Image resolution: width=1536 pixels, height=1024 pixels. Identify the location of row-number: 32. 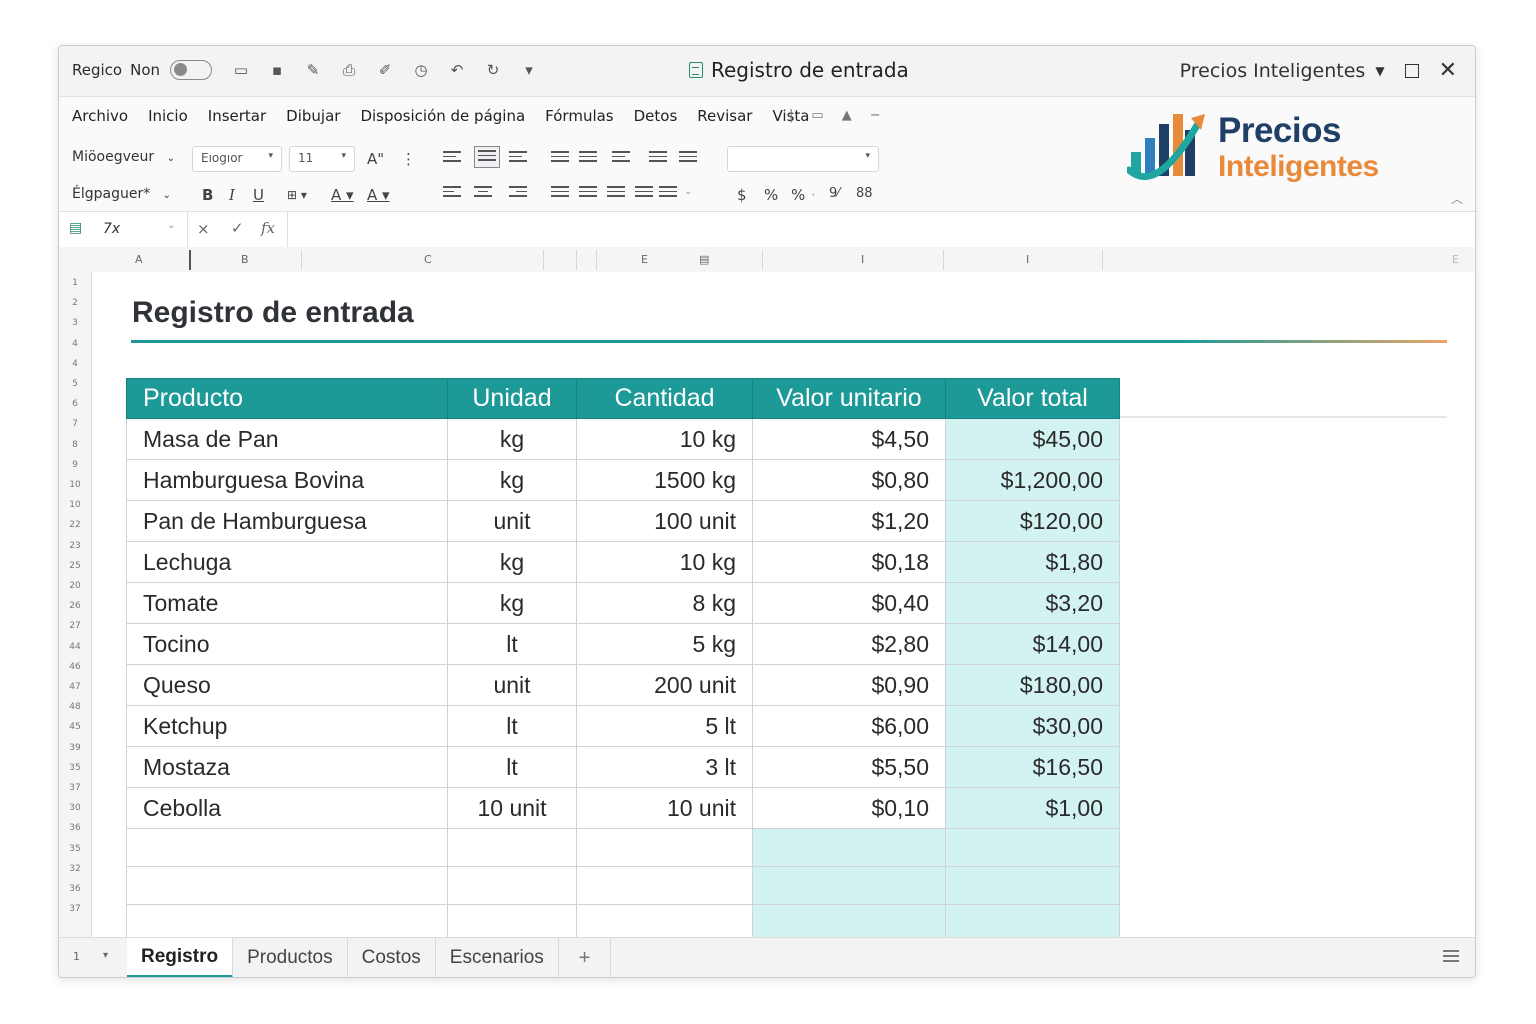
(75, 869).